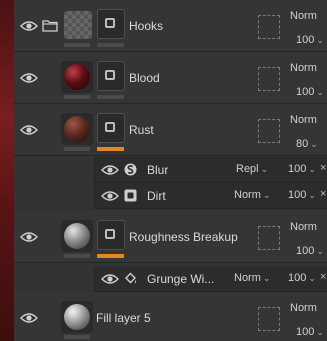  What do you see at coordinates (141, 130) in the screenshot?
I see `layer-name: Rust` at bounding box center [141, 130].